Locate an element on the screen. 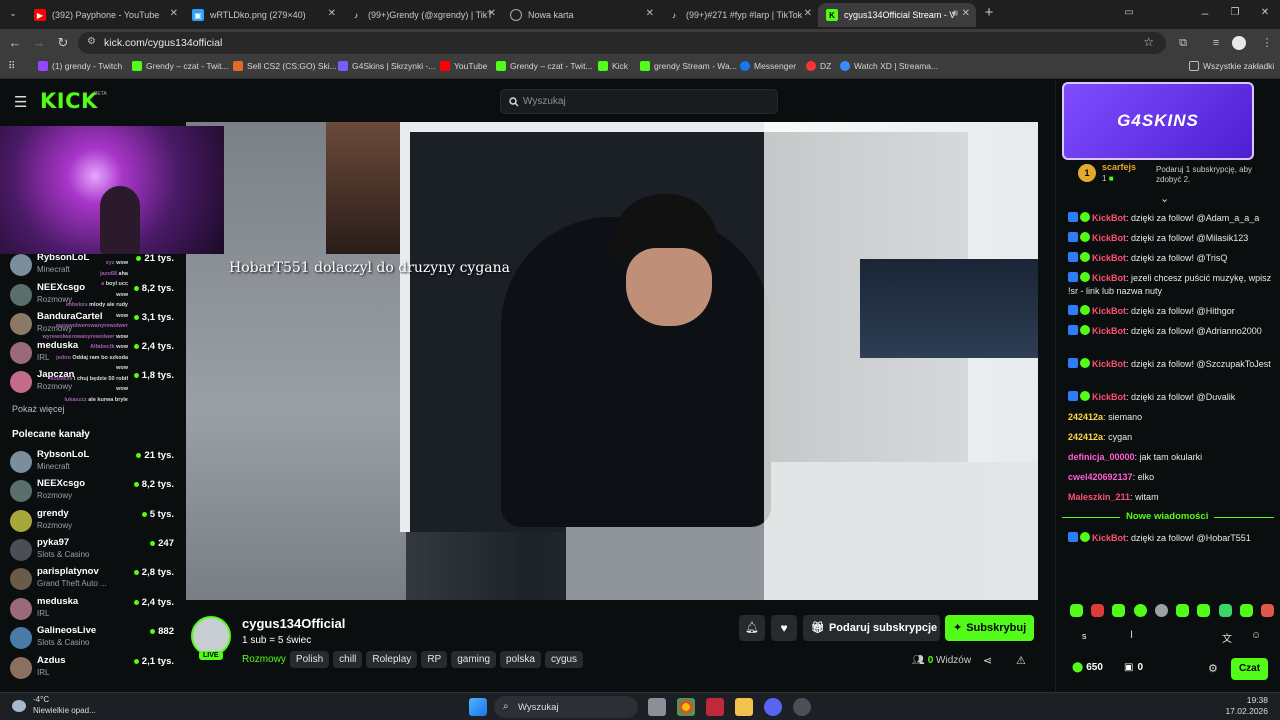  profile-avatar is located at coordinates (1239, 43).